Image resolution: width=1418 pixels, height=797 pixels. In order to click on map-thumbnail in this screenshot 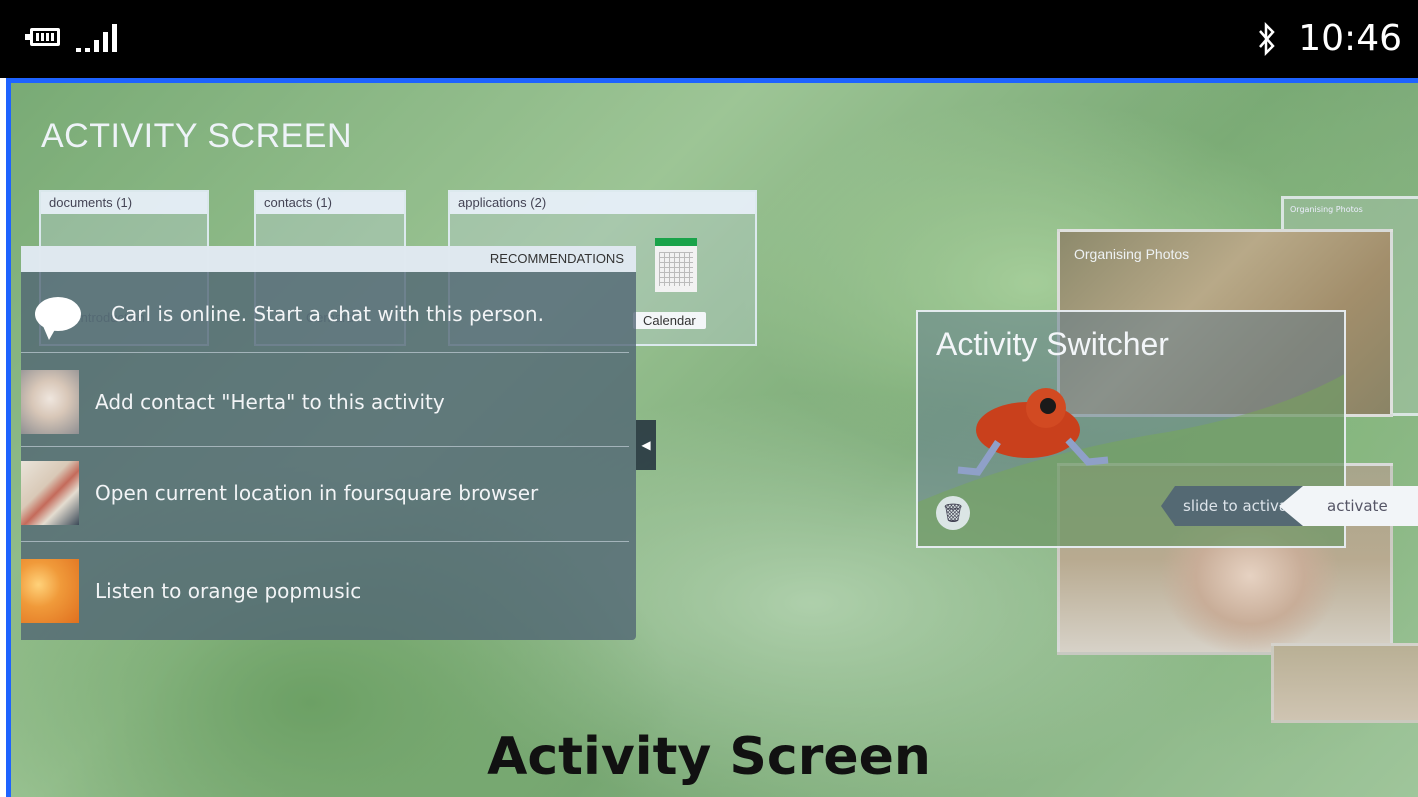, I will do `click(50, 493)`.